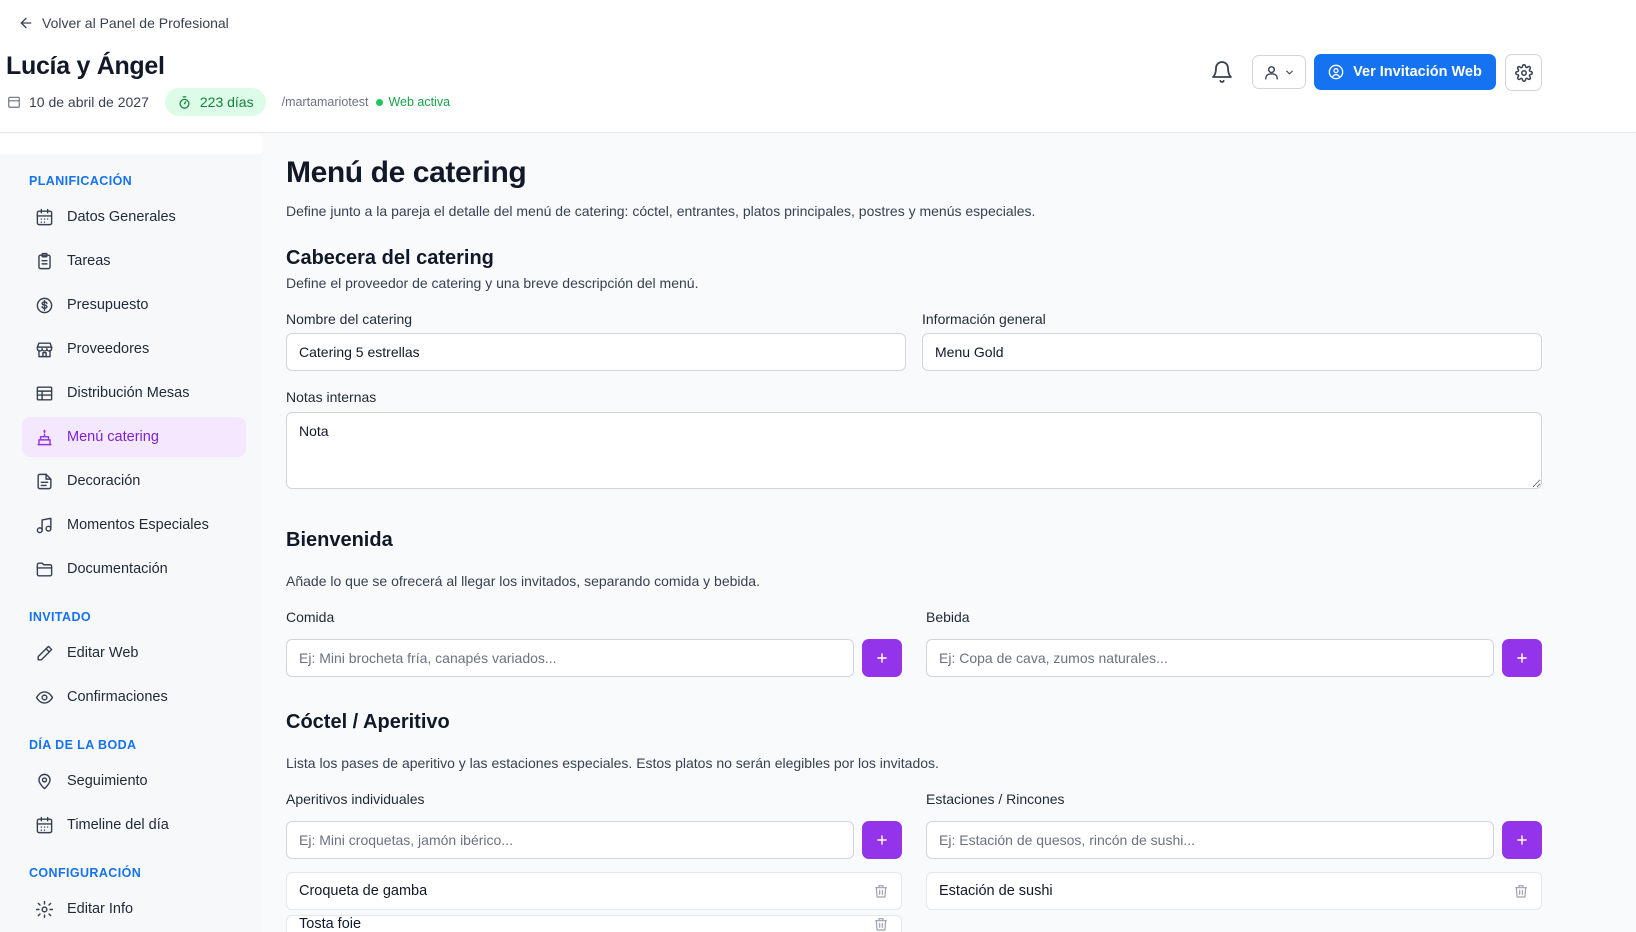 The image size is (1636, 932). I want to click on appetizers-label: Aperitivos individuales, so click(355, 799).